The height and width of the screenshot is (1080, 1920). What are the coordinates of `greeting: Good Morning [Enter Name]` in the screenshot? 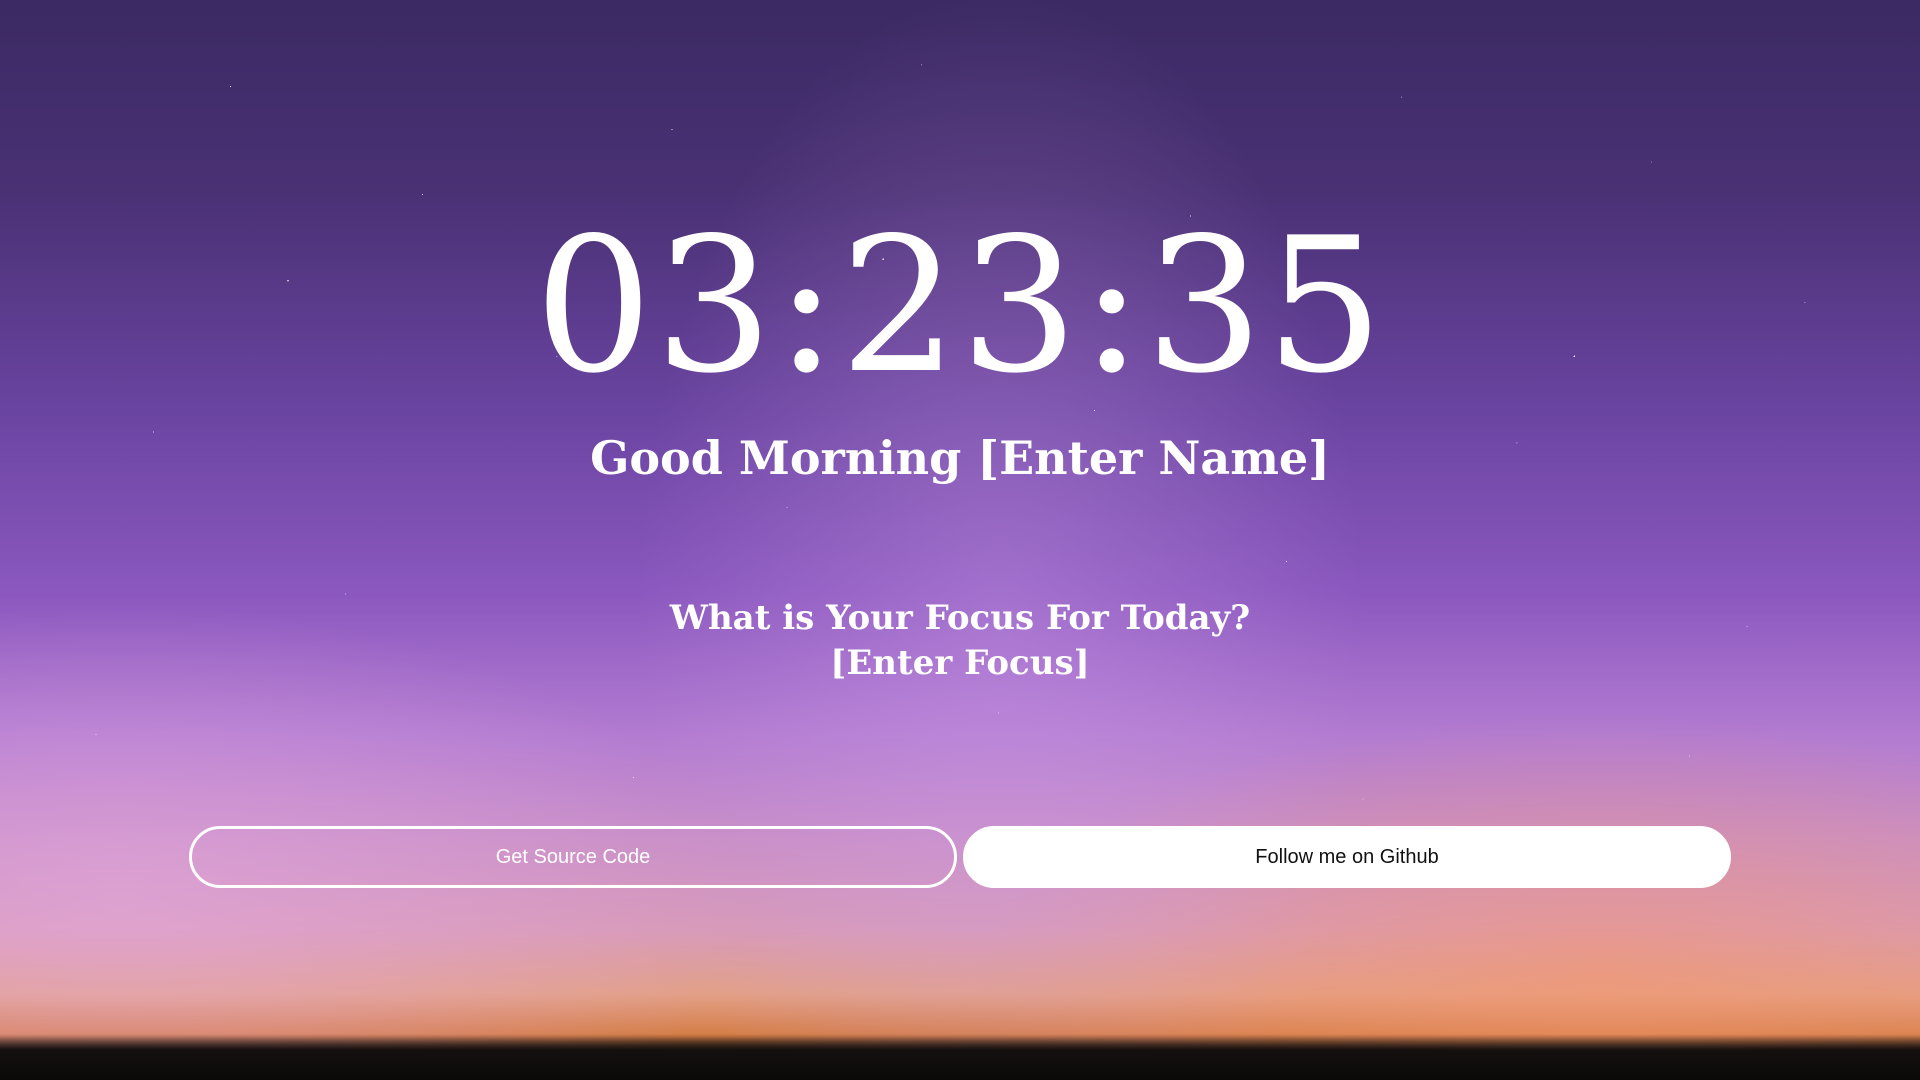 It's located at (960, 458).